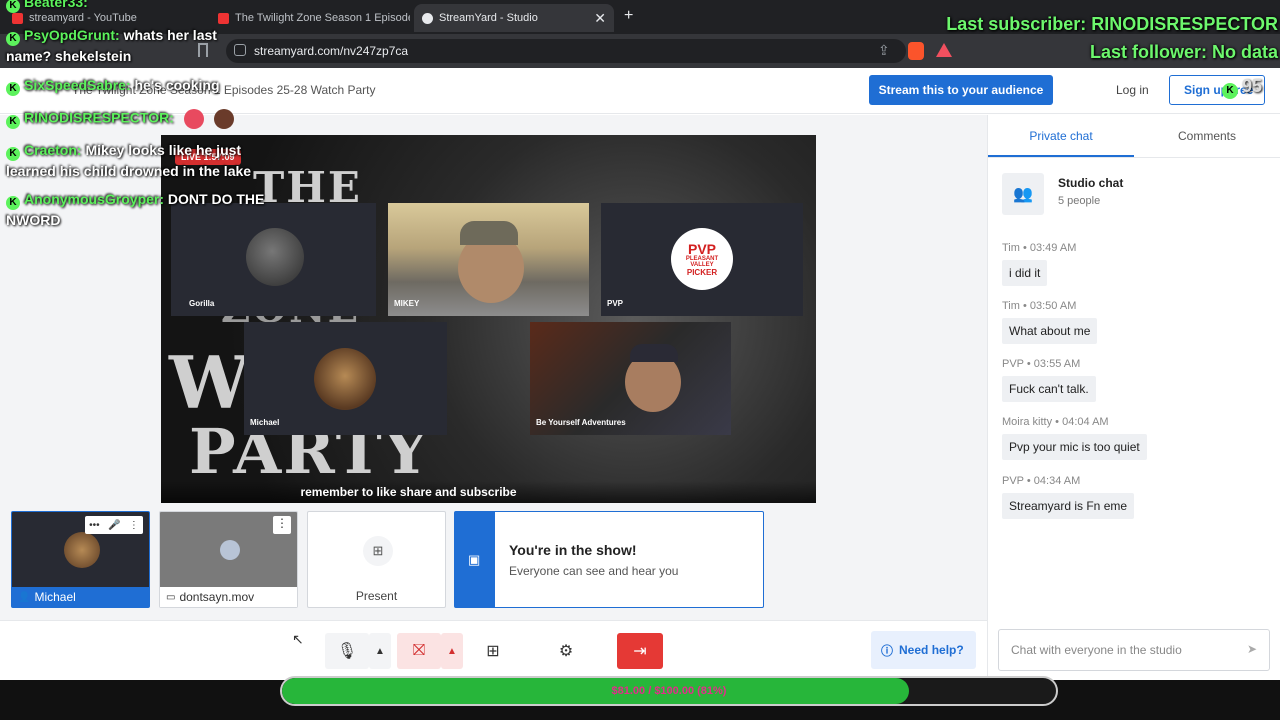  Describe the element at coordinates (1053, 248) in the screenshot. I see `message-time: 03:49 AM` at that location.